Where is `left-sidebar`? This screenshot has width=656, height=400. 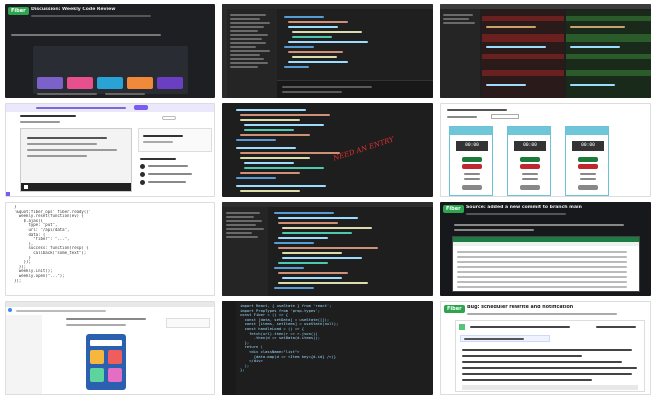
left-sidebar is located at coordinates (24, 354).